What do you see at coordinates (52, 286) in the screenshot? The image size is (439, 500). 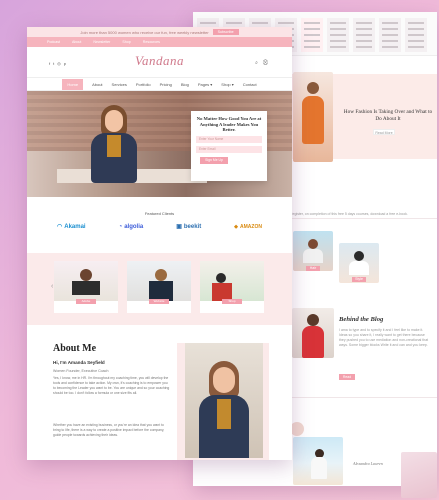 I see `carousel-prev-icon: ‹` at bounding box center [52, 286].